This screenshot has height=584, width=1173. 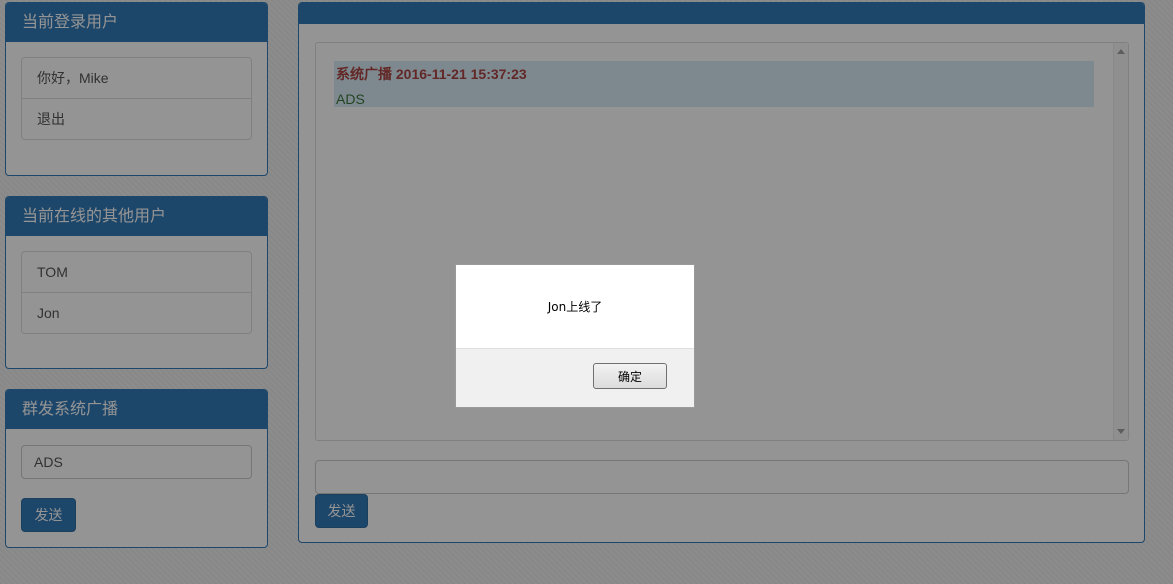 I want to click on alert-message: Jon上线了, so click(x=575, y=307).